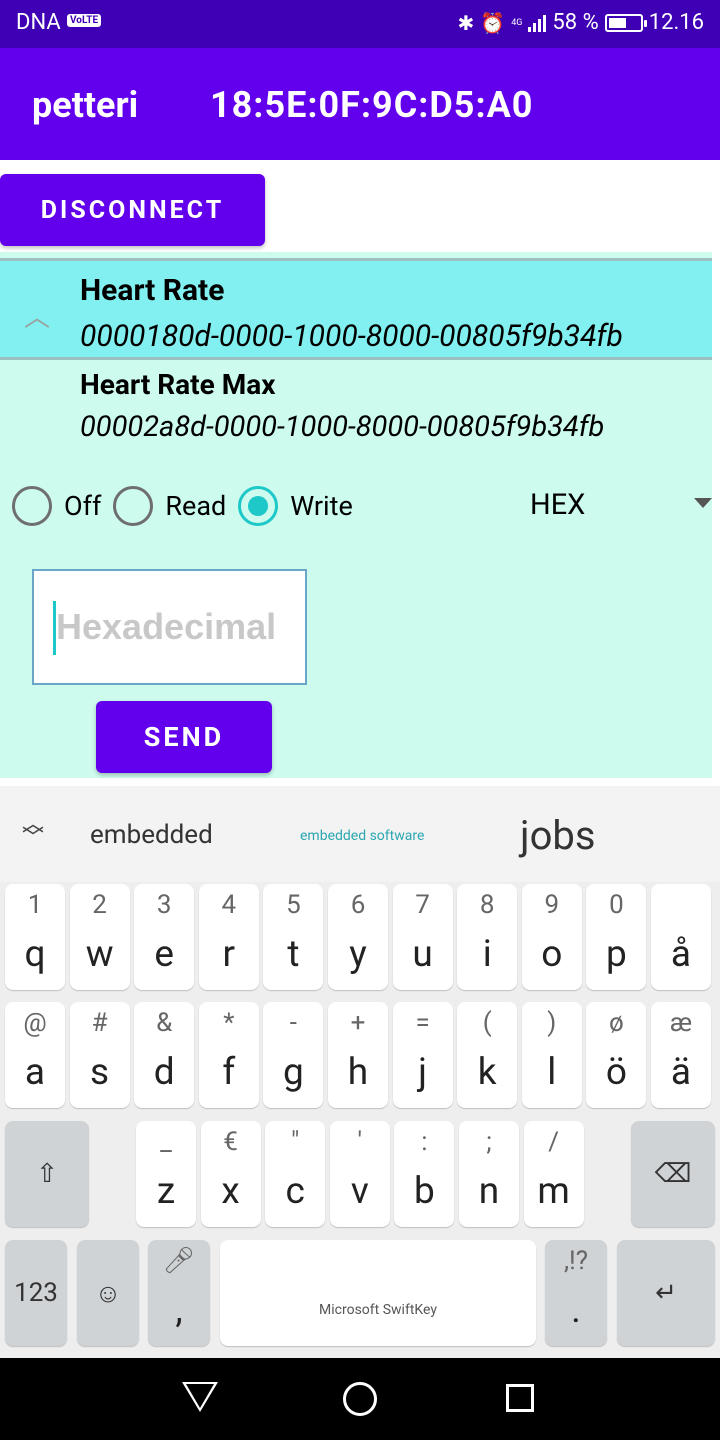  I want to click on hex-value-input, so click(169, 627).